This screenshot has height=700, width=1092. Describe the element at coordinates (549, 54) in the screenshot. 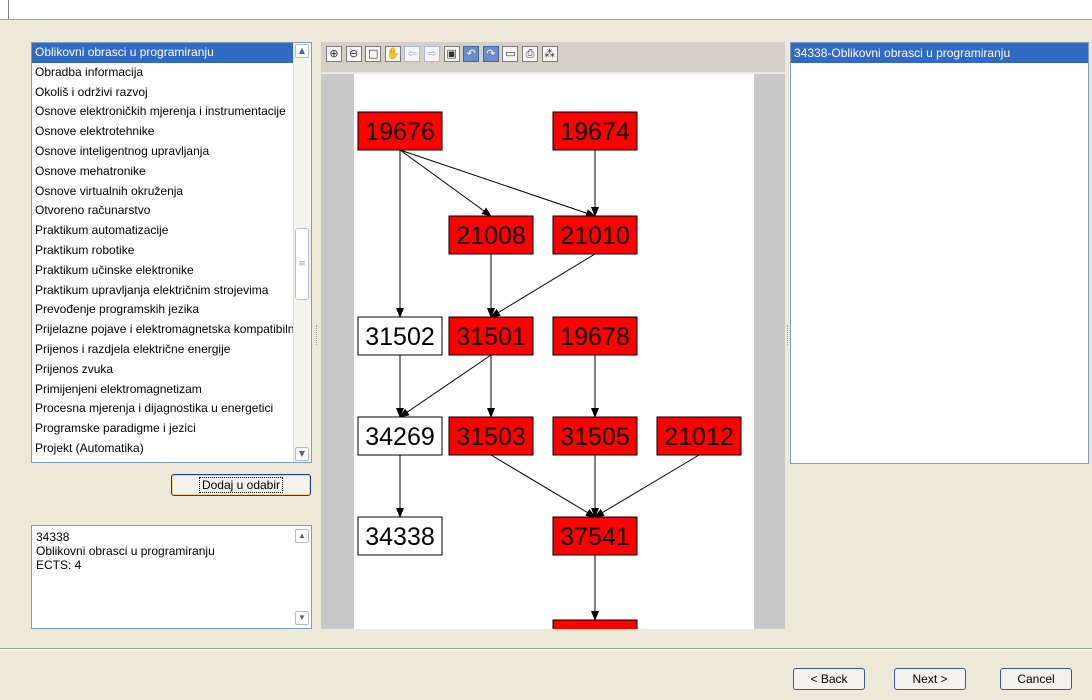

I see `layout-tree-icon: ⁂` at that location.